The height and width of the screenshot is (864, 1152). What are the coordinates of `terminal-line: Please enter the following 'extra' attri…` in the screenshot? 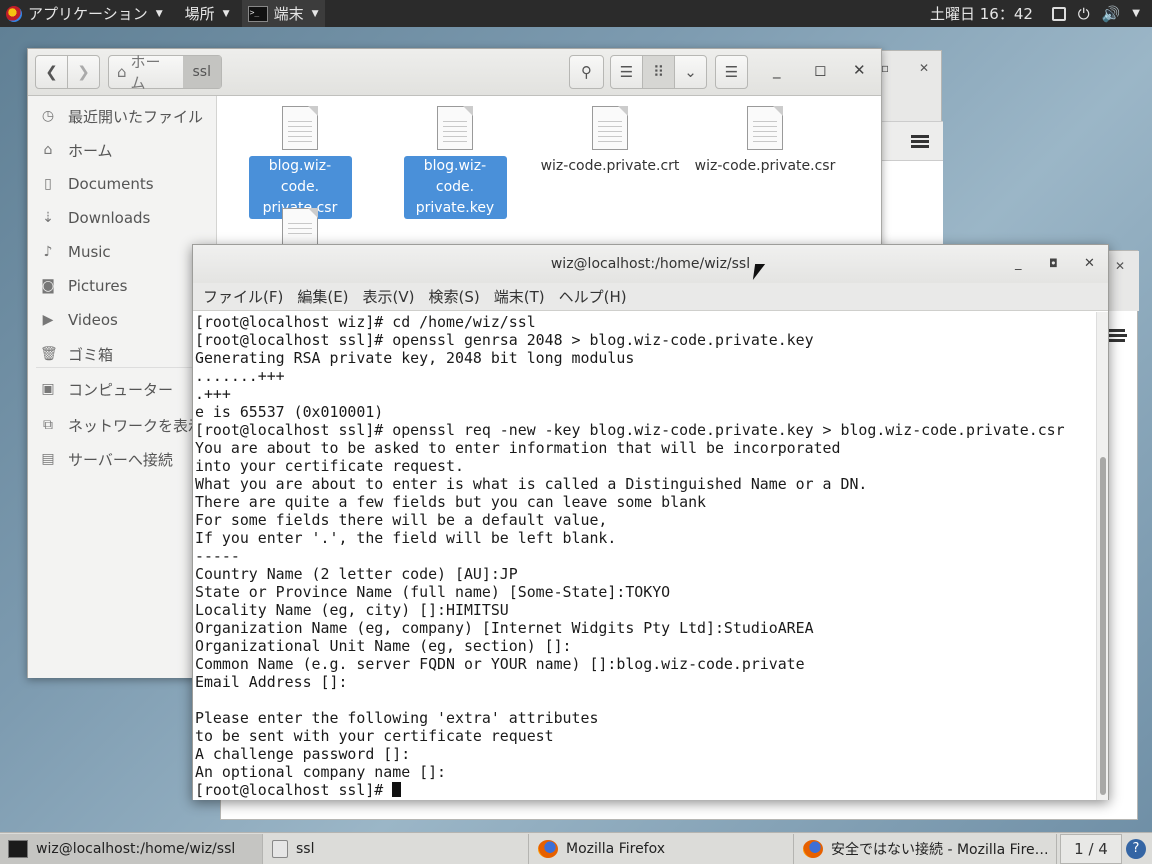 It's located at (397, 718).